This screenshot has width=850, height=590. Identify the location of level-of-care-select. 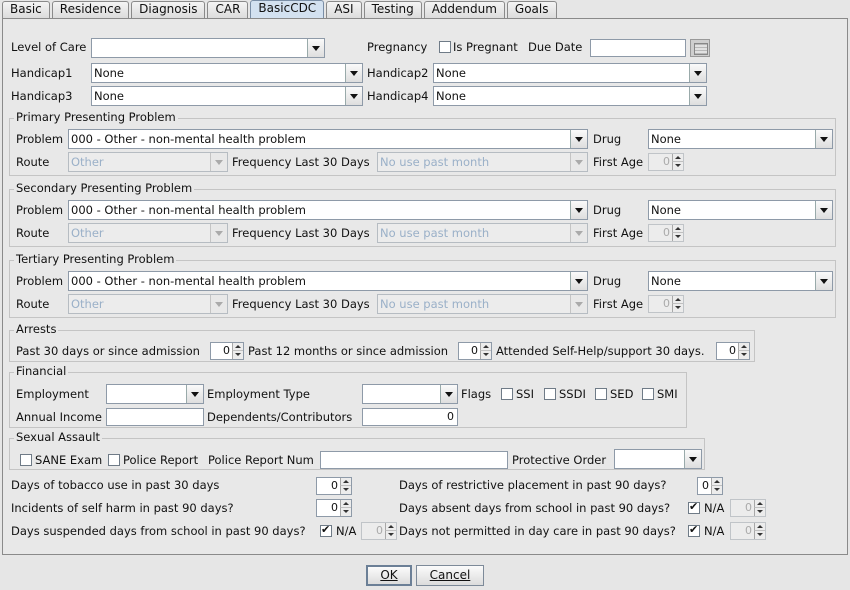
(208, 48).